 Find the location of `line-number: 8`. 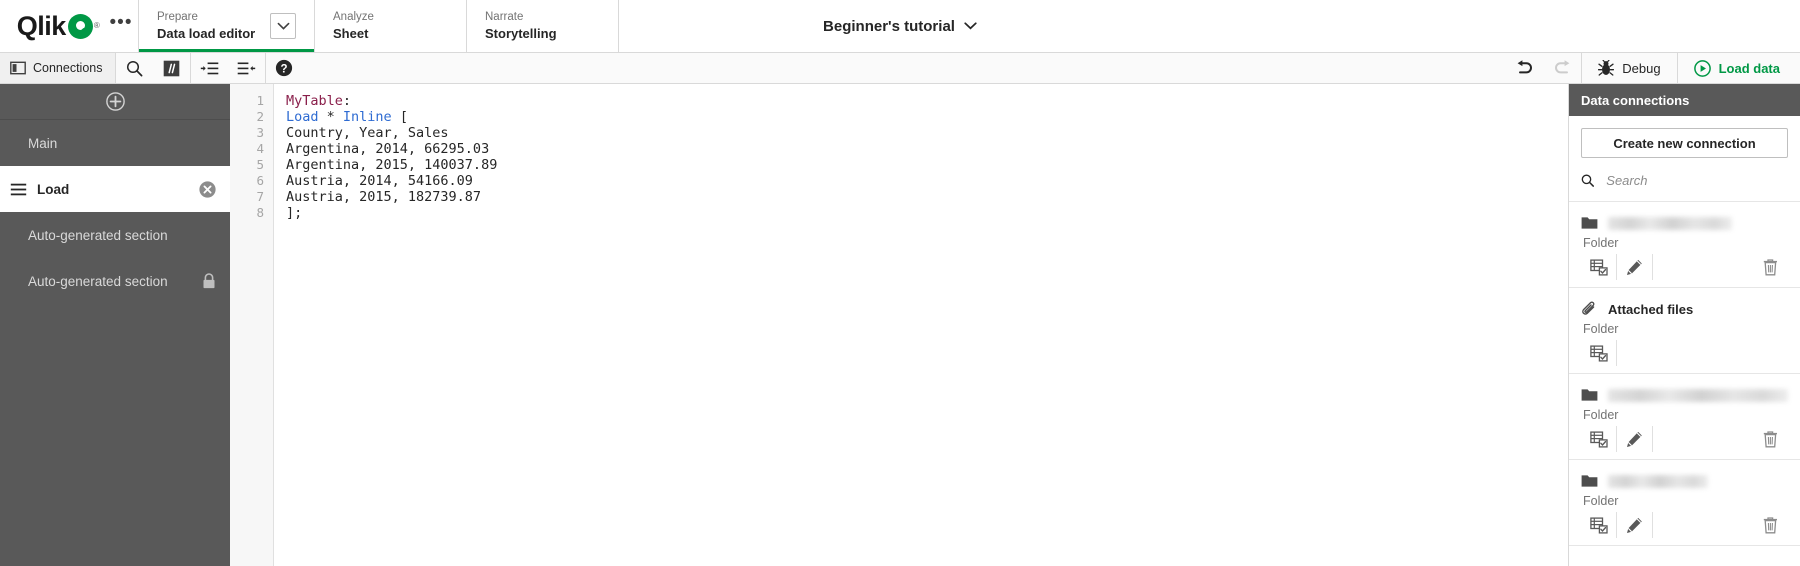

line-number: 8 is located at coordinates (260, 212).